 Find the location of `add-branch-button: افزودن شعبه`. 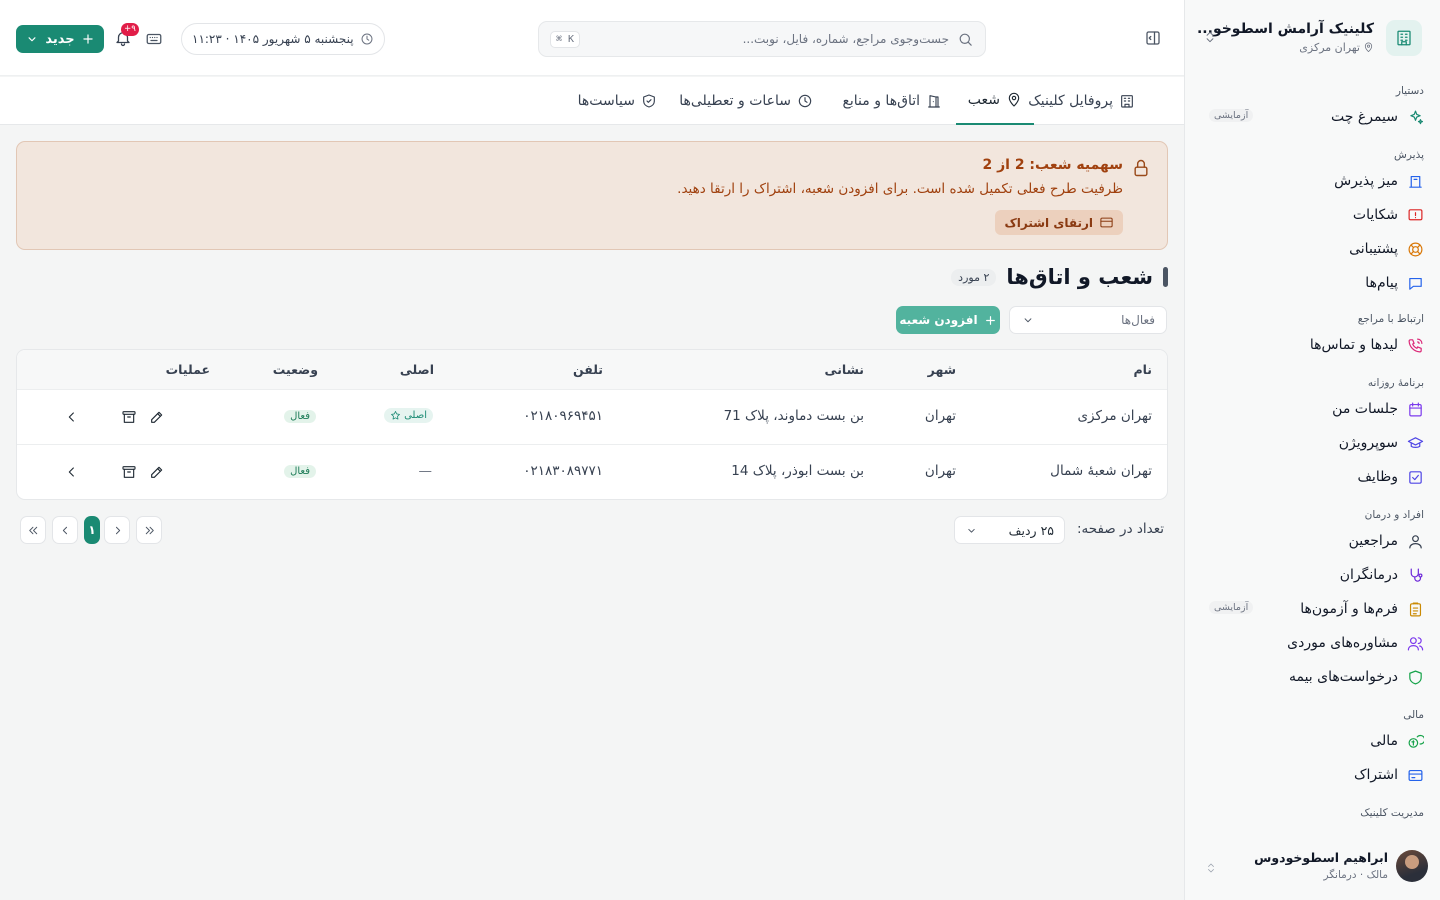

add-branch-button: افزودن شعبه is located at coordinates (948, 320).